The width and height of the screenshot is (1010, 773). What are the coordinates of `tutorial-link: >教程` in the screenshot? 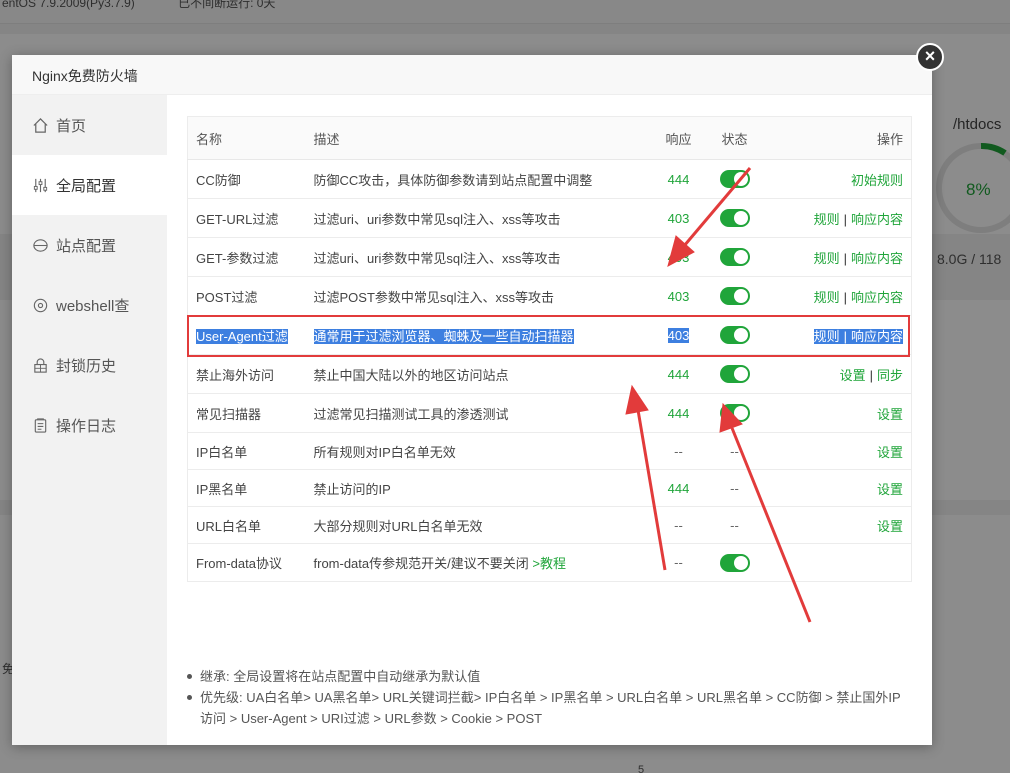 It's located at (549, 563).